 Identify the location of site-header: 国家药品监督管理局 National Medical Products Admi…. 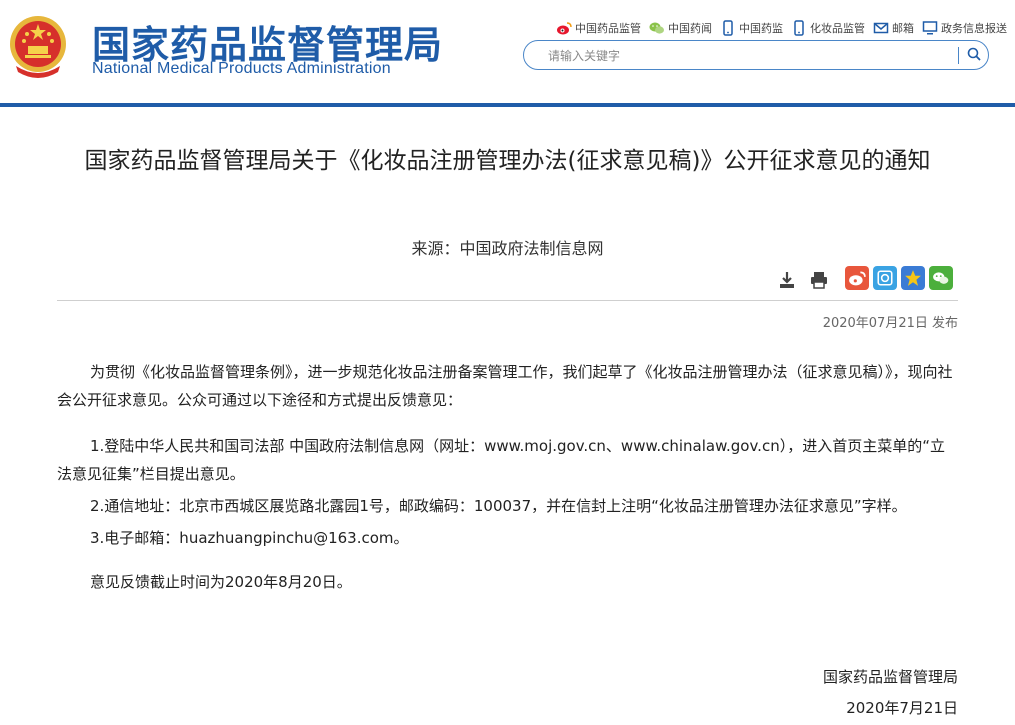
(507, 52).